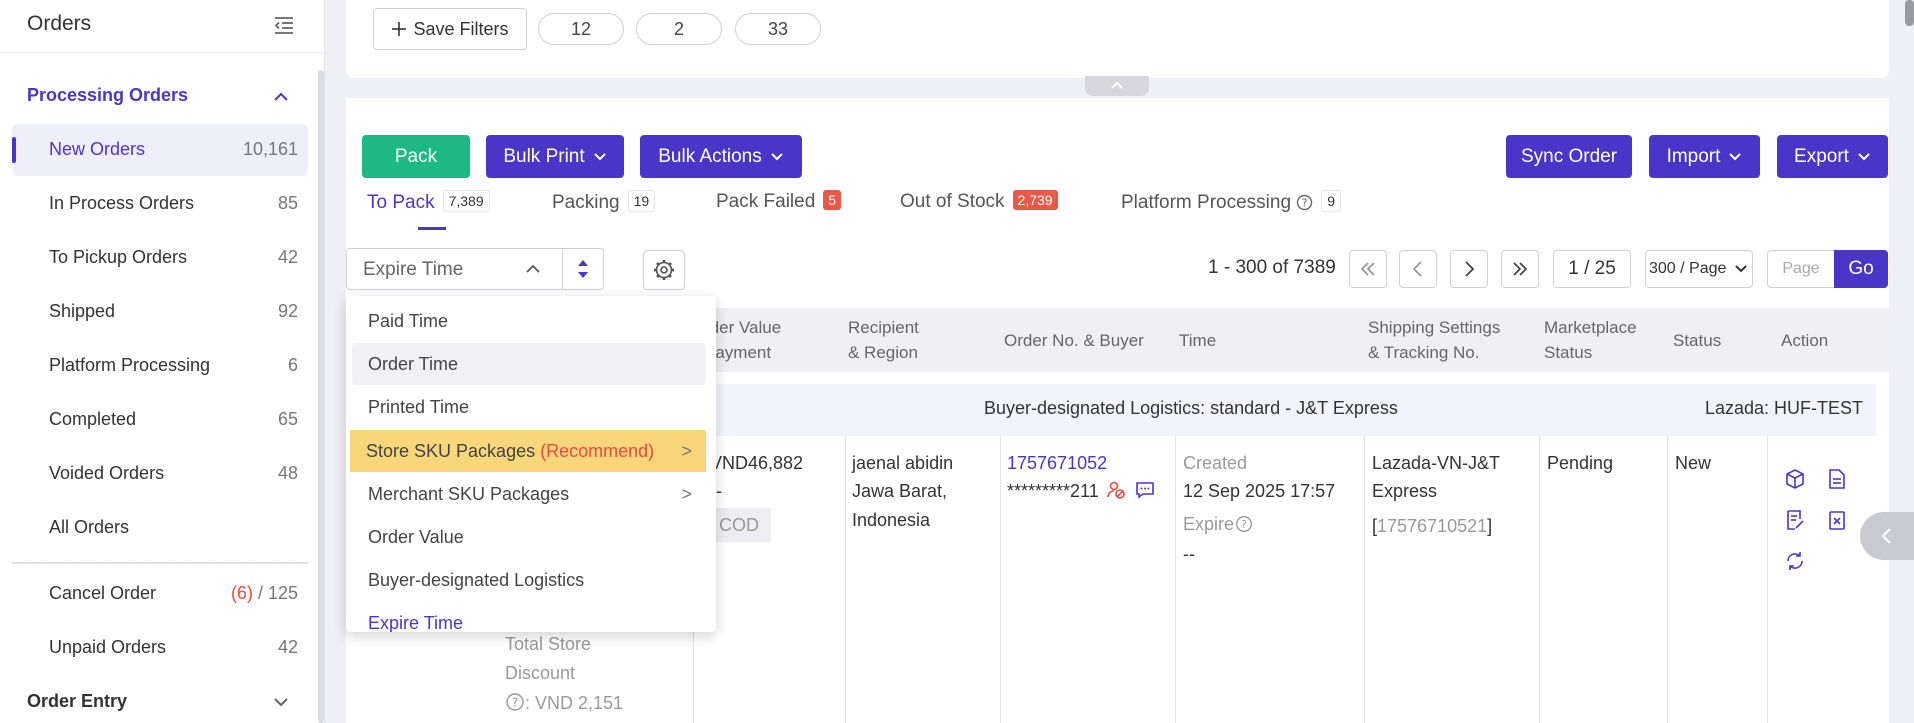  I want to click on sidebar-item-cancel-order: Cancel Order (6) / 125, so click(160, 594).